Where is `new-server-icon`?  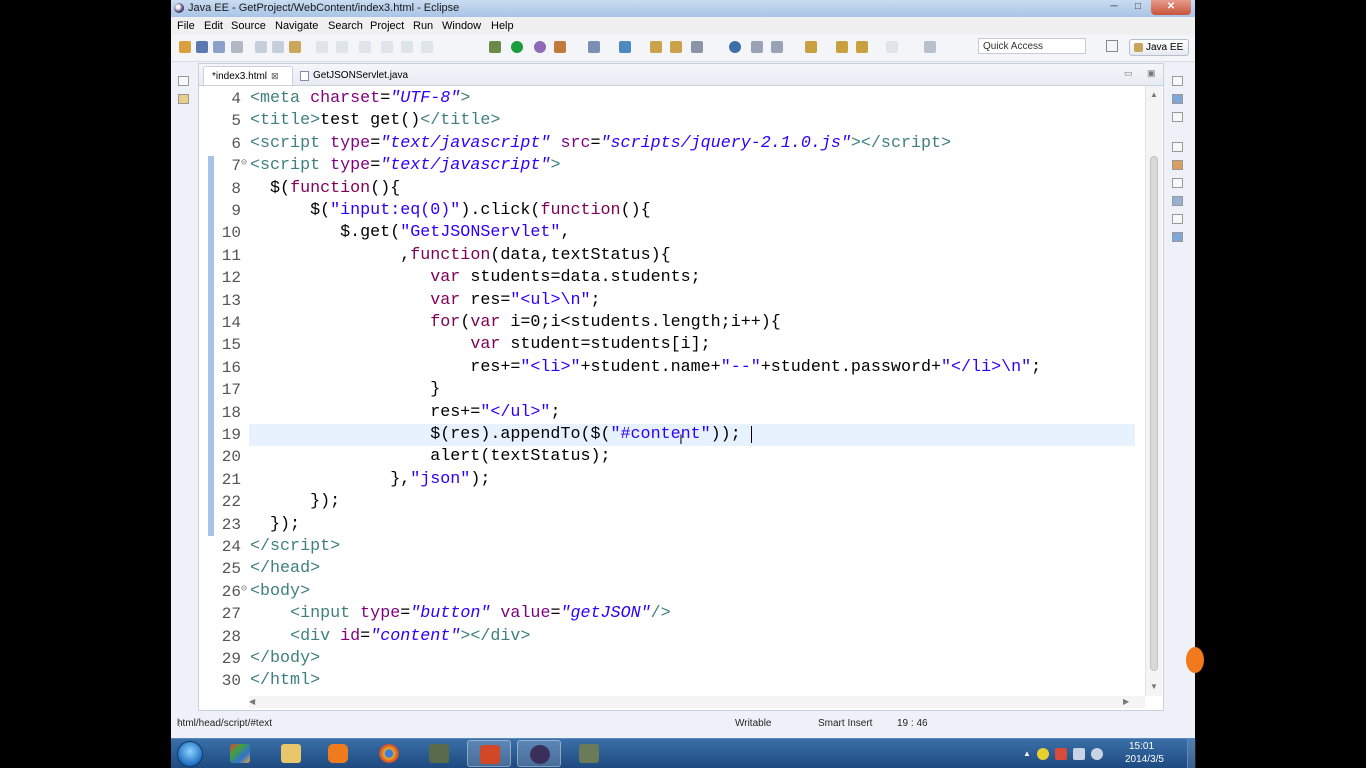
new-server-icon is located at coordinates (594, 47).